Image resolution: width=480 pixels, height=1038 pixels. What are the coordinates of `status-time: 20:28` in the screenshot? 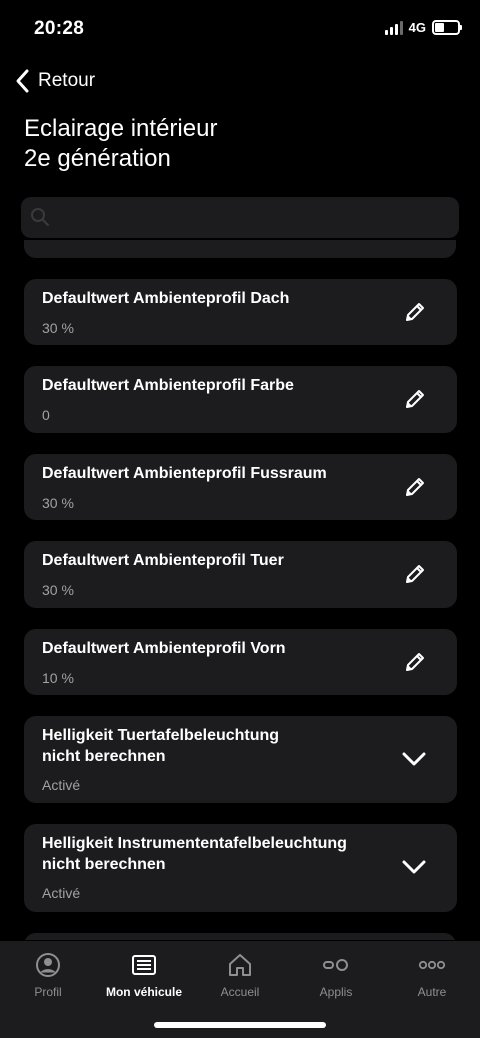 It's located at (59, 28).